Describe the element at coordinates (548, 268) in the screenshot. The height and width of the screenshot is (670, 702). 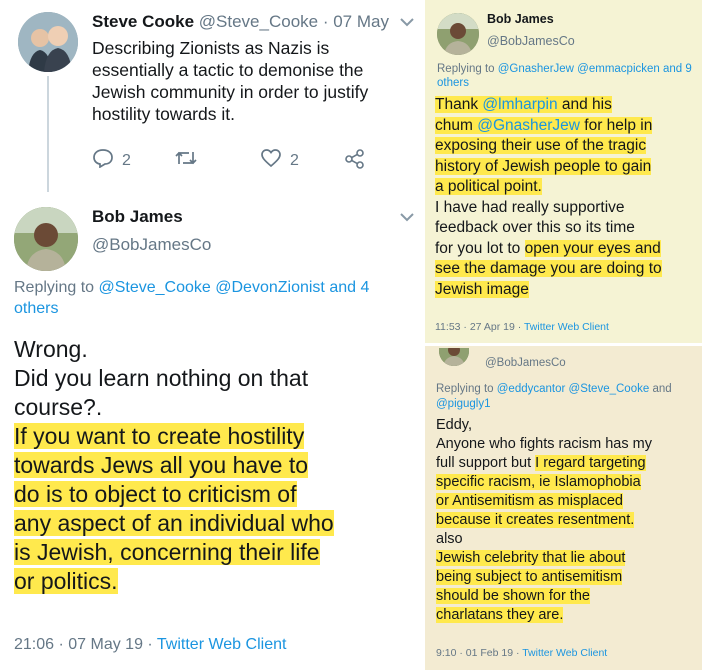
I see `highlighted-text-line: see the damage you are doing to` at that location.